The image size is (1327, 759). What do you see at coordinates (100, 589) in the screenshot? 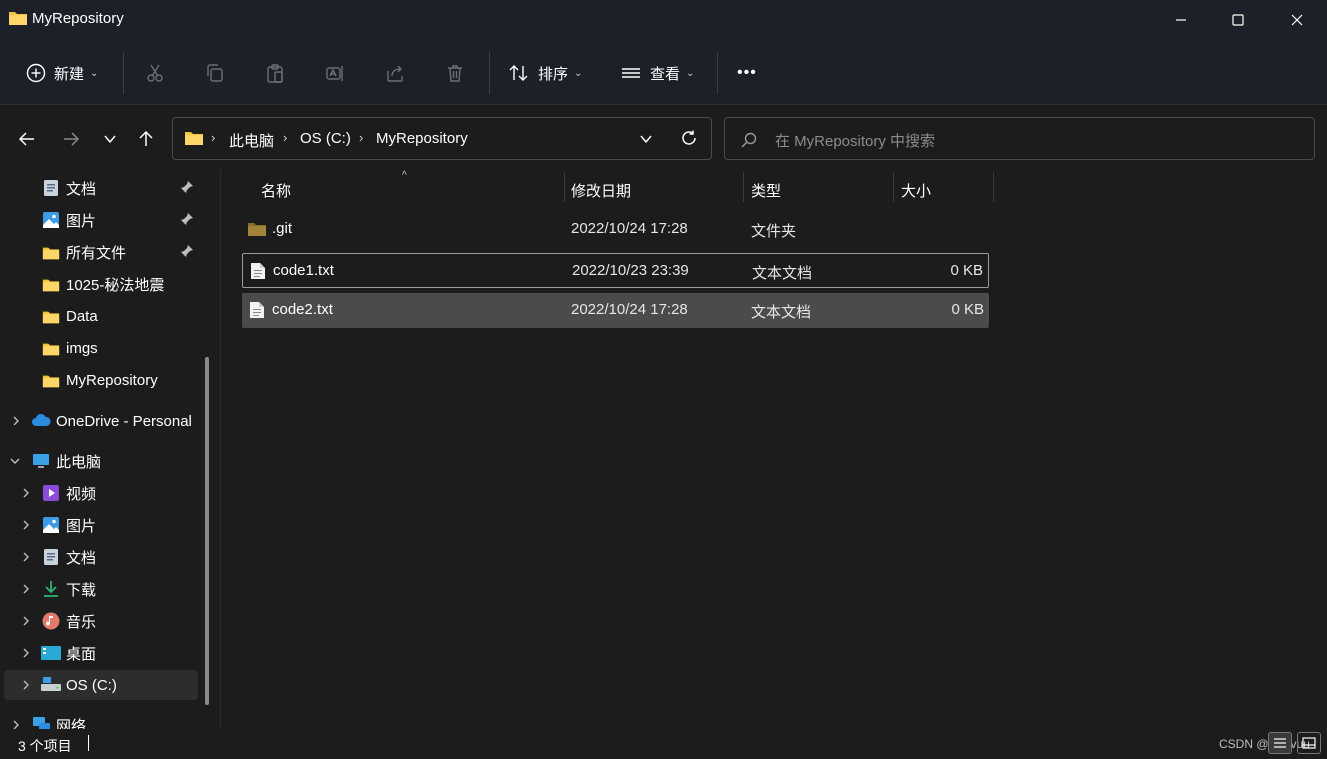
I see `sidebar-item-downloads: 下载` at bounding box center [100, 589].